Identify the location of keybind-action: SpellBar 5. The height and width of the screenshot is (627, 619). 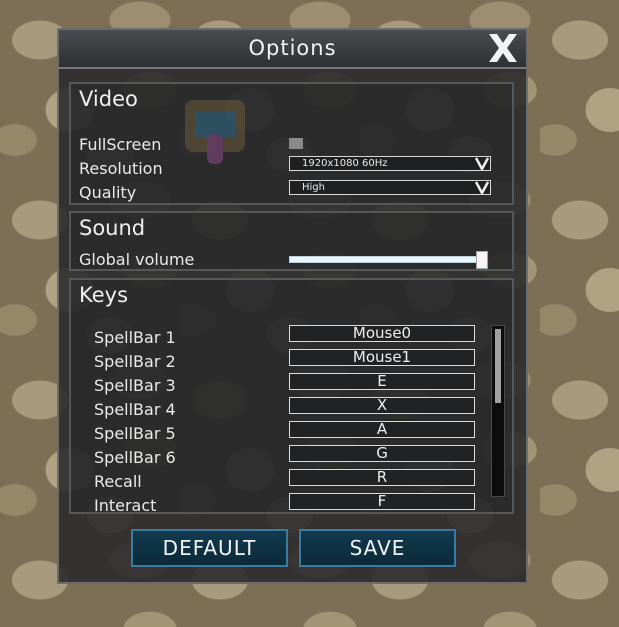
(135, 433).